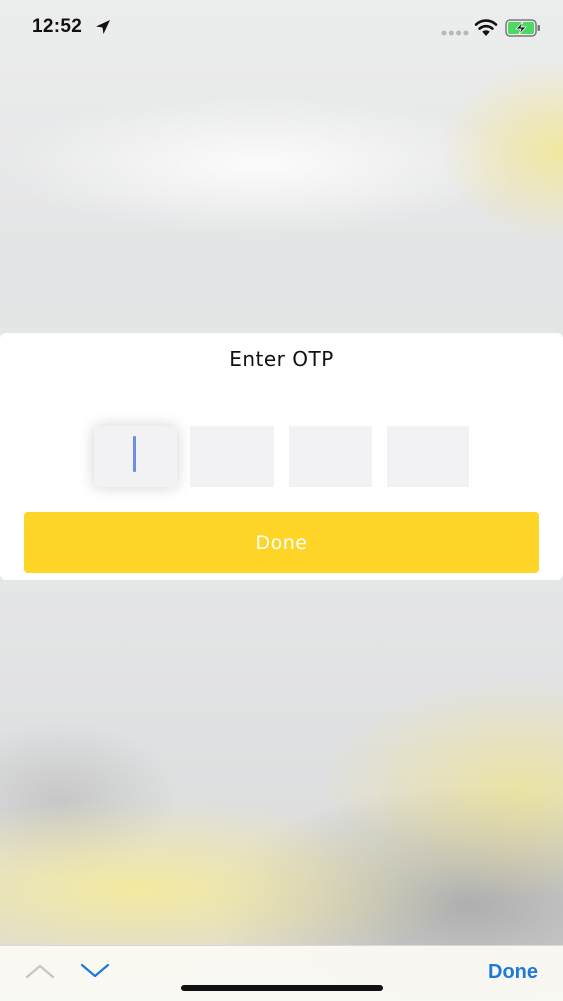 The width and height of the screenshot is (563, 1001). Describe the element at coordinates (486, 27) in the screenshot. I see `wifi-icon` at that location.